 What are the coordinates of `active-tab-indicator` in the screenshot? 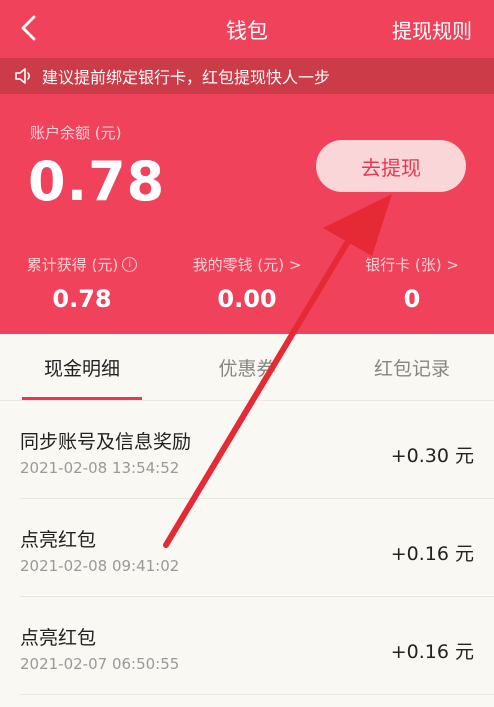 It's located at (82, 398).